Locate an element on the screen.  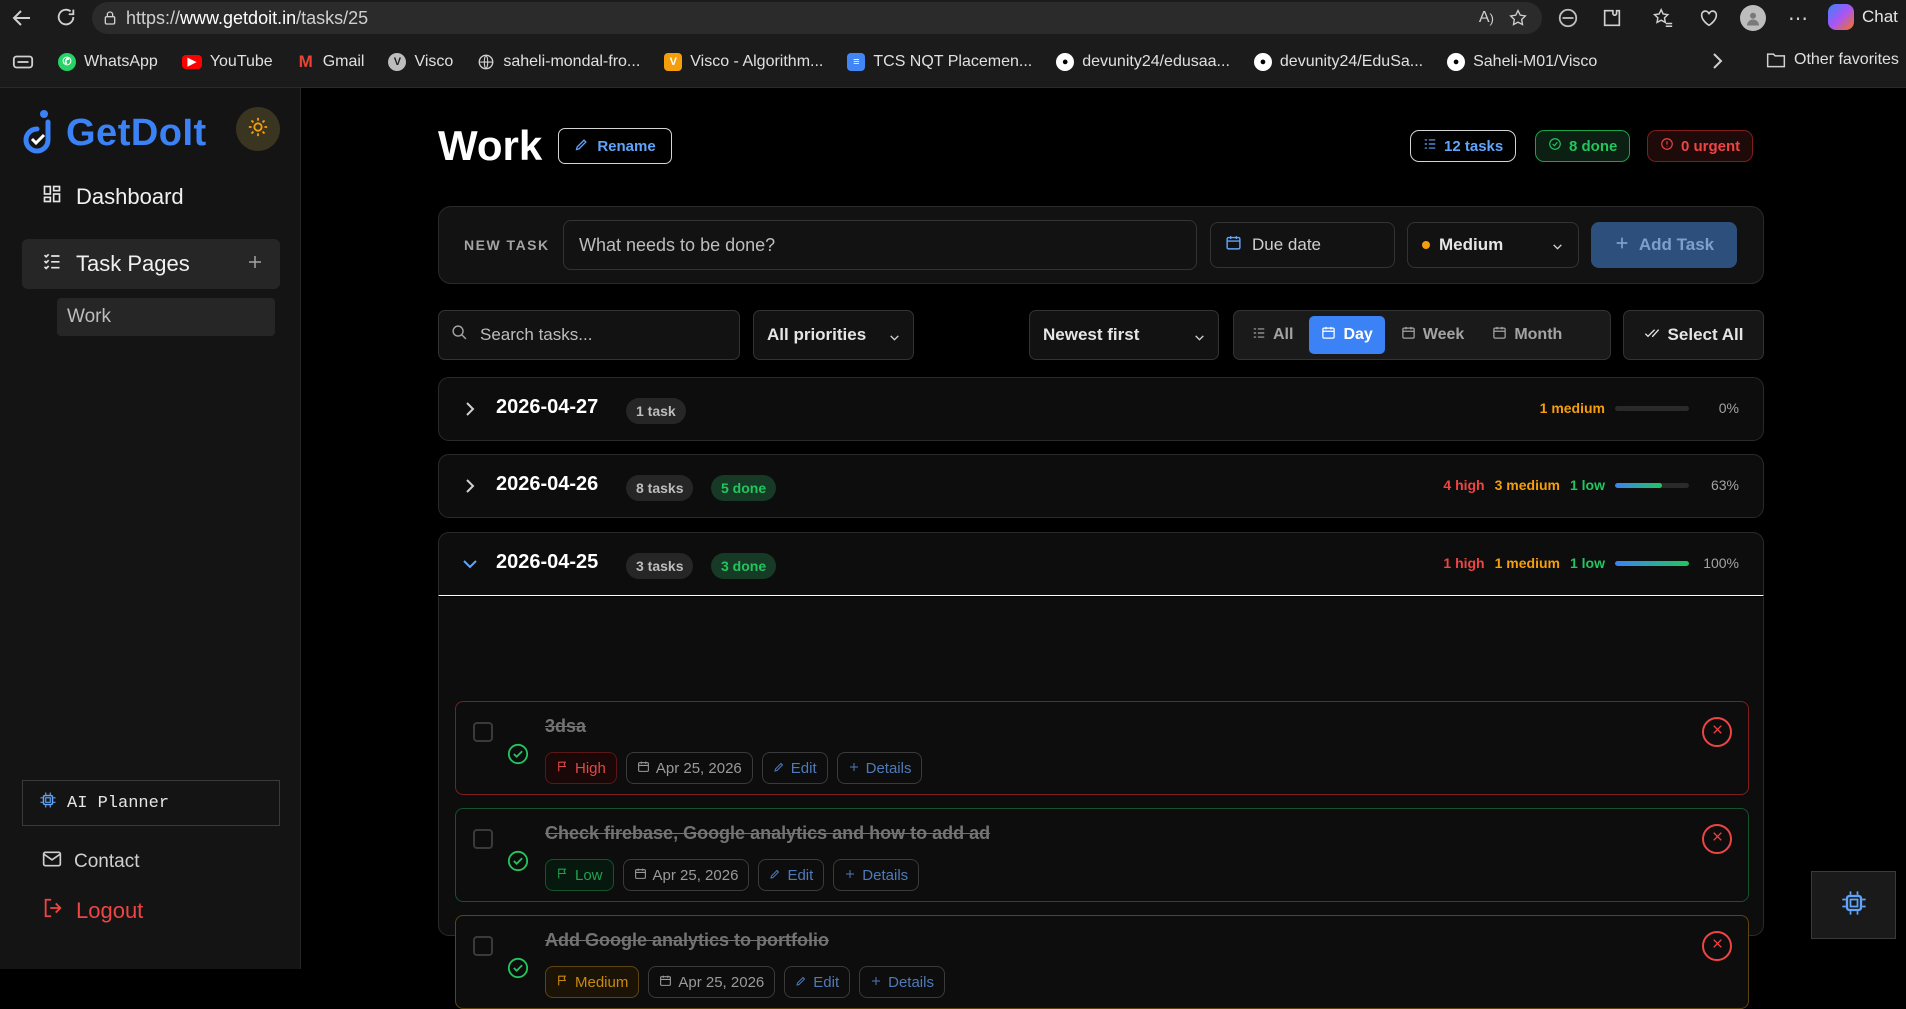
sidebar-item-task-pages: Task Pages is located at coordinates (151, 264).